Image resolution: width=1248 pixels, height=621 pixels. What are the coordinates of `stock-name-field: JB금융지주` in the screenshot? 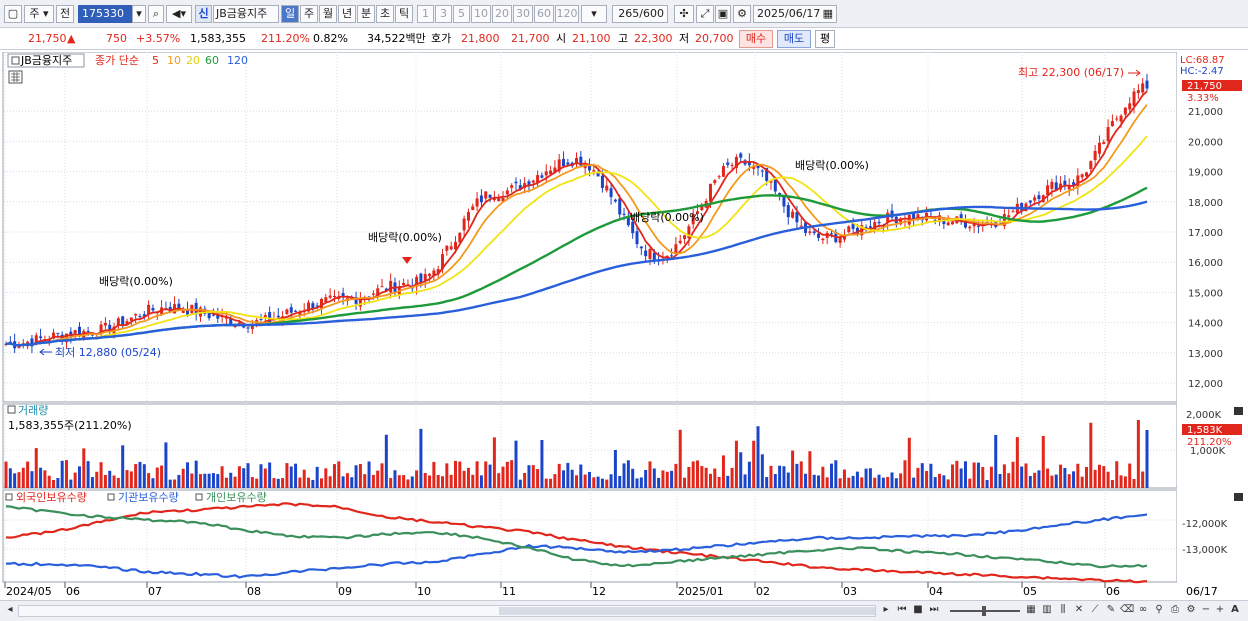 It's located at (246, 14).